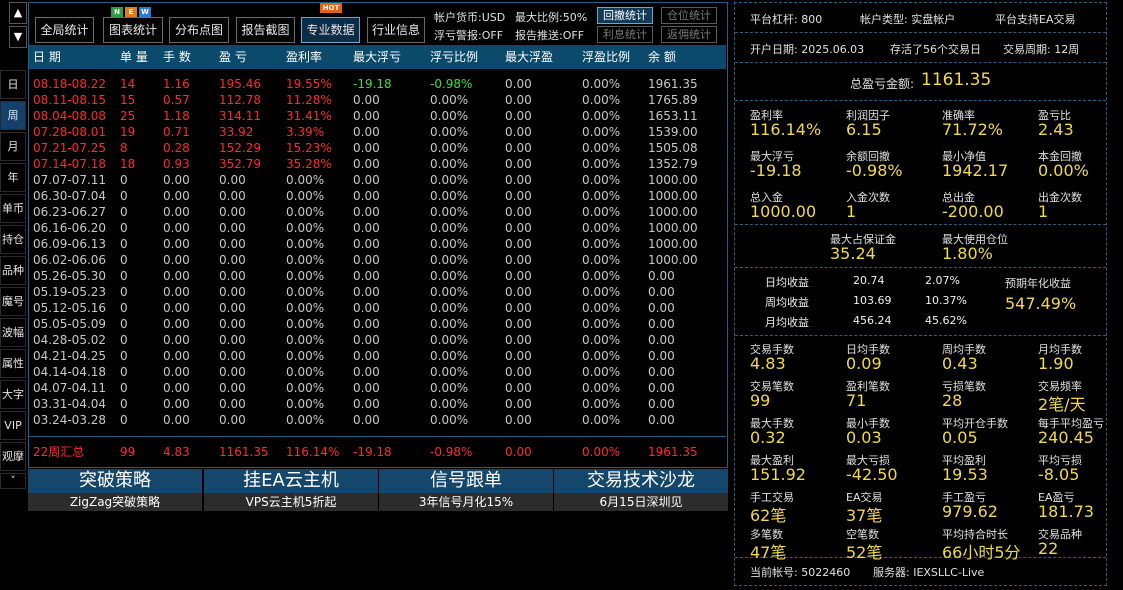 Image resolution: width=1123 pixels, height=590 pixels. What do you see at coordinates (13, 239) in the screenshot?
I see `nav-item: 持仓` at bounding box center [13, 239].